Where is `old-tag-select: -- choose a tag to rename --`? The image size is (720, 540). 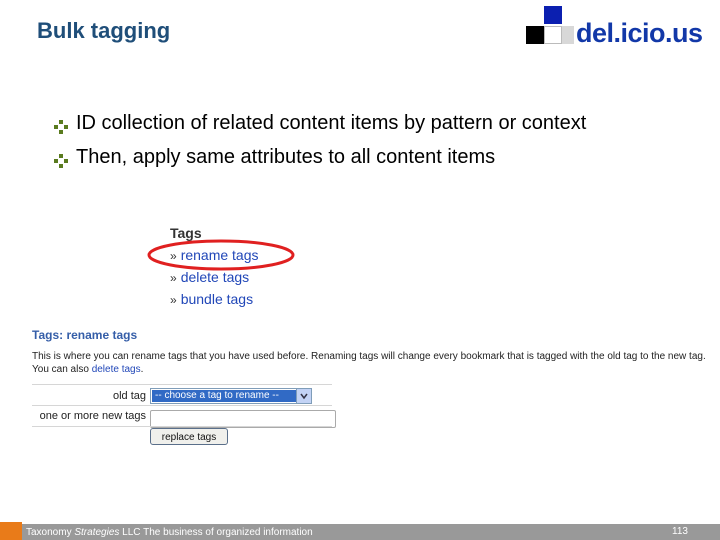 old-tag-select: -- choose a tag to rename -- is located at coordinates (231, 396).